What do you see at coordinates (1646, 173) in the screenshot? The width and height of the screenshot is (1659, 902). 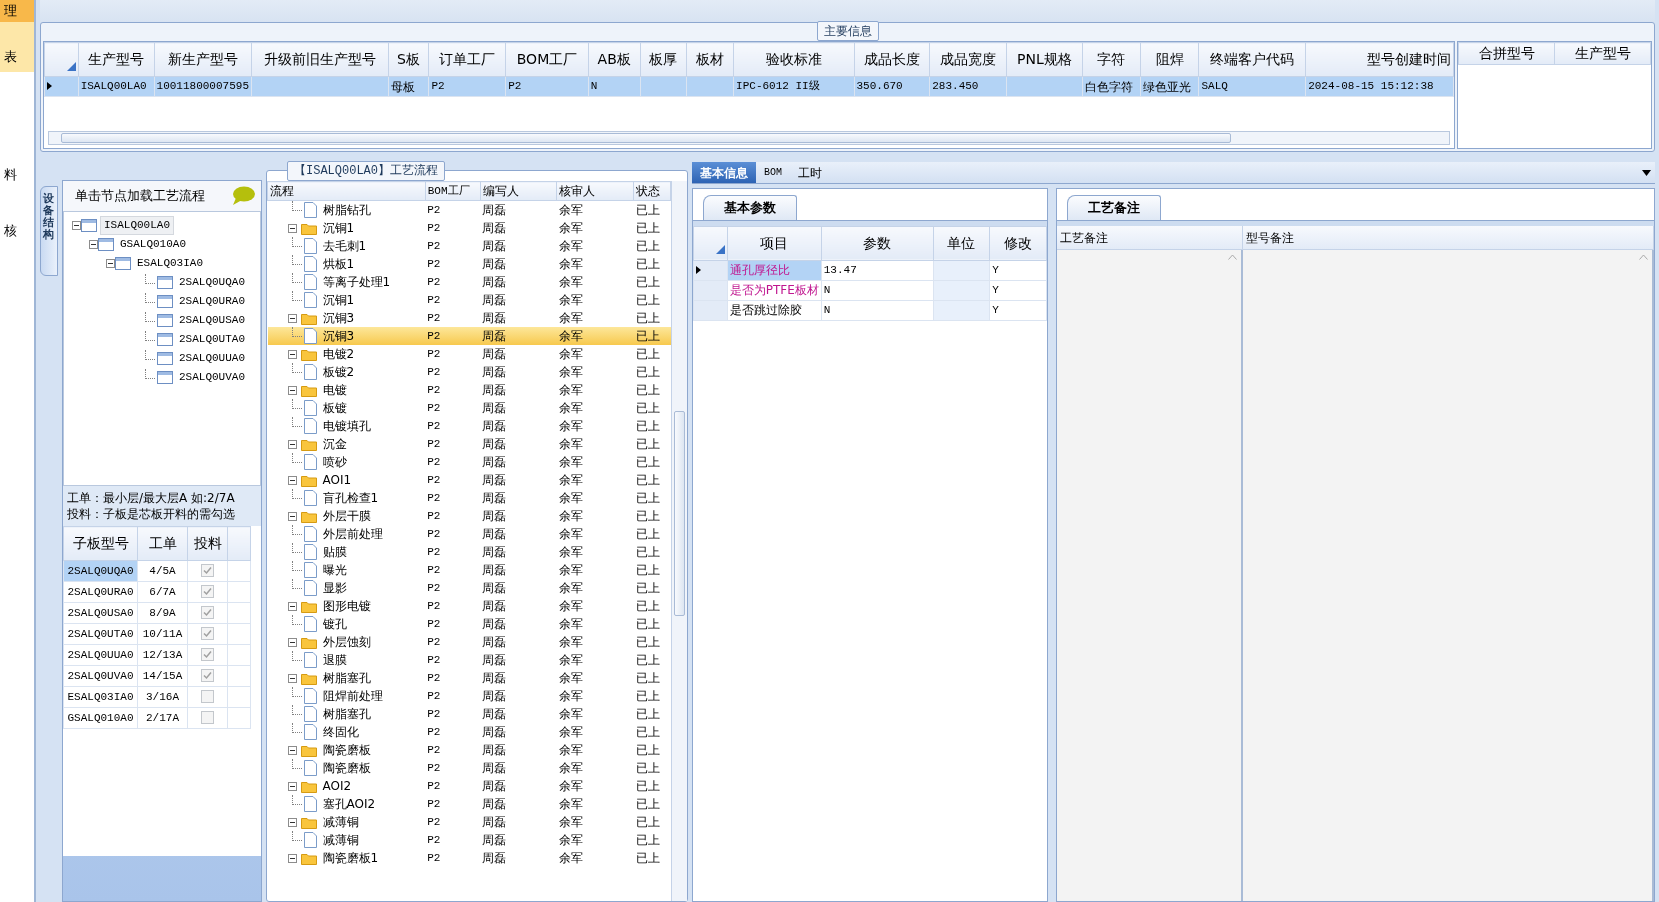 I see `dropdown-icon` at bounding box center [1646, 173].